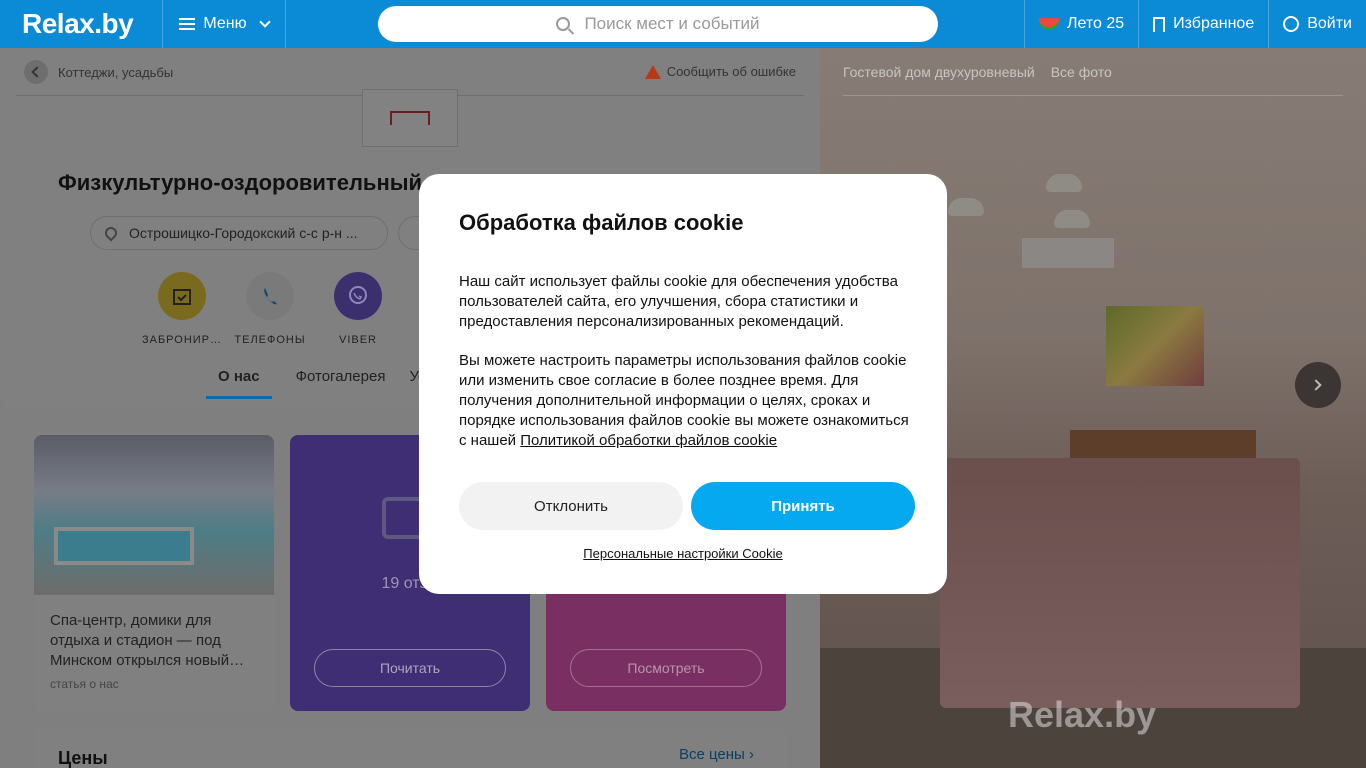 Image resolution: width=1366 pixels, height=768 pixels. What do you see at coordinates (1214, 23) in the screenshot?
I see `favorites-label: Избранное` at bounding box center [1214, 23].